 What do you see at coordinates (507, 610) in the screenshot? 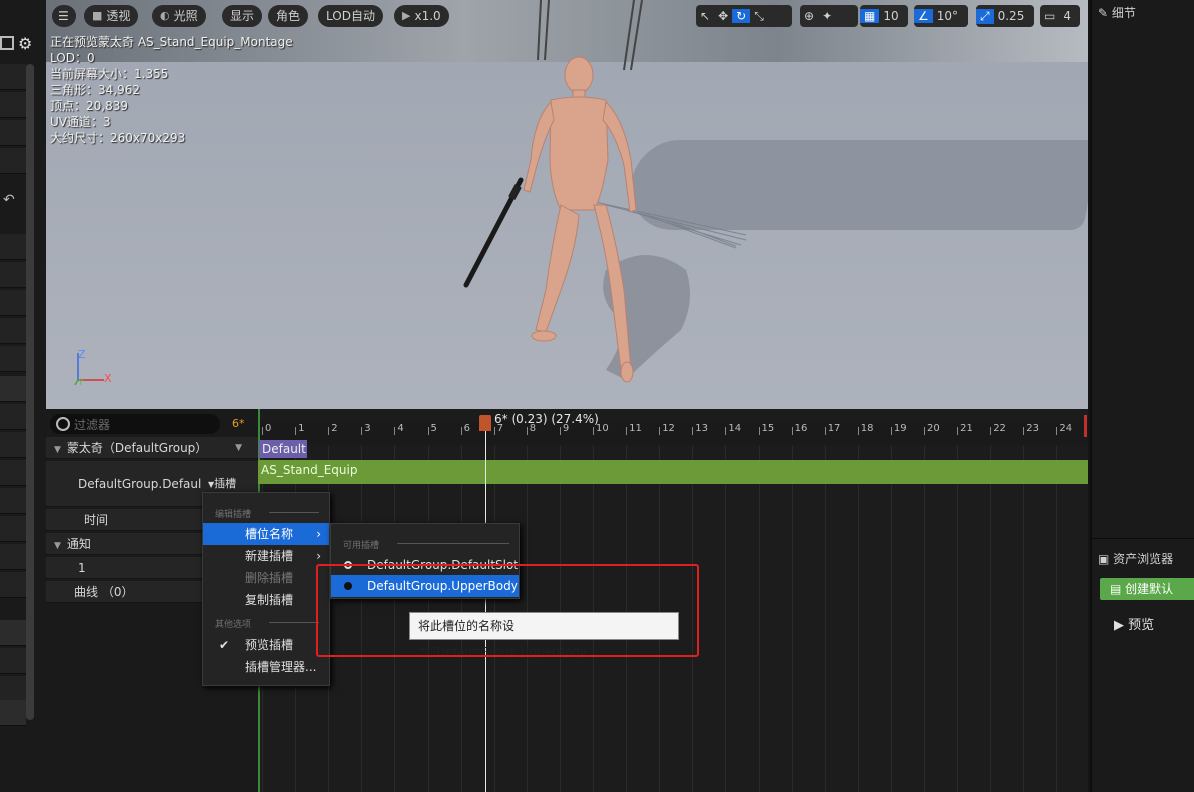
I see `highlight-annotation` at bounding box center [507, 610].